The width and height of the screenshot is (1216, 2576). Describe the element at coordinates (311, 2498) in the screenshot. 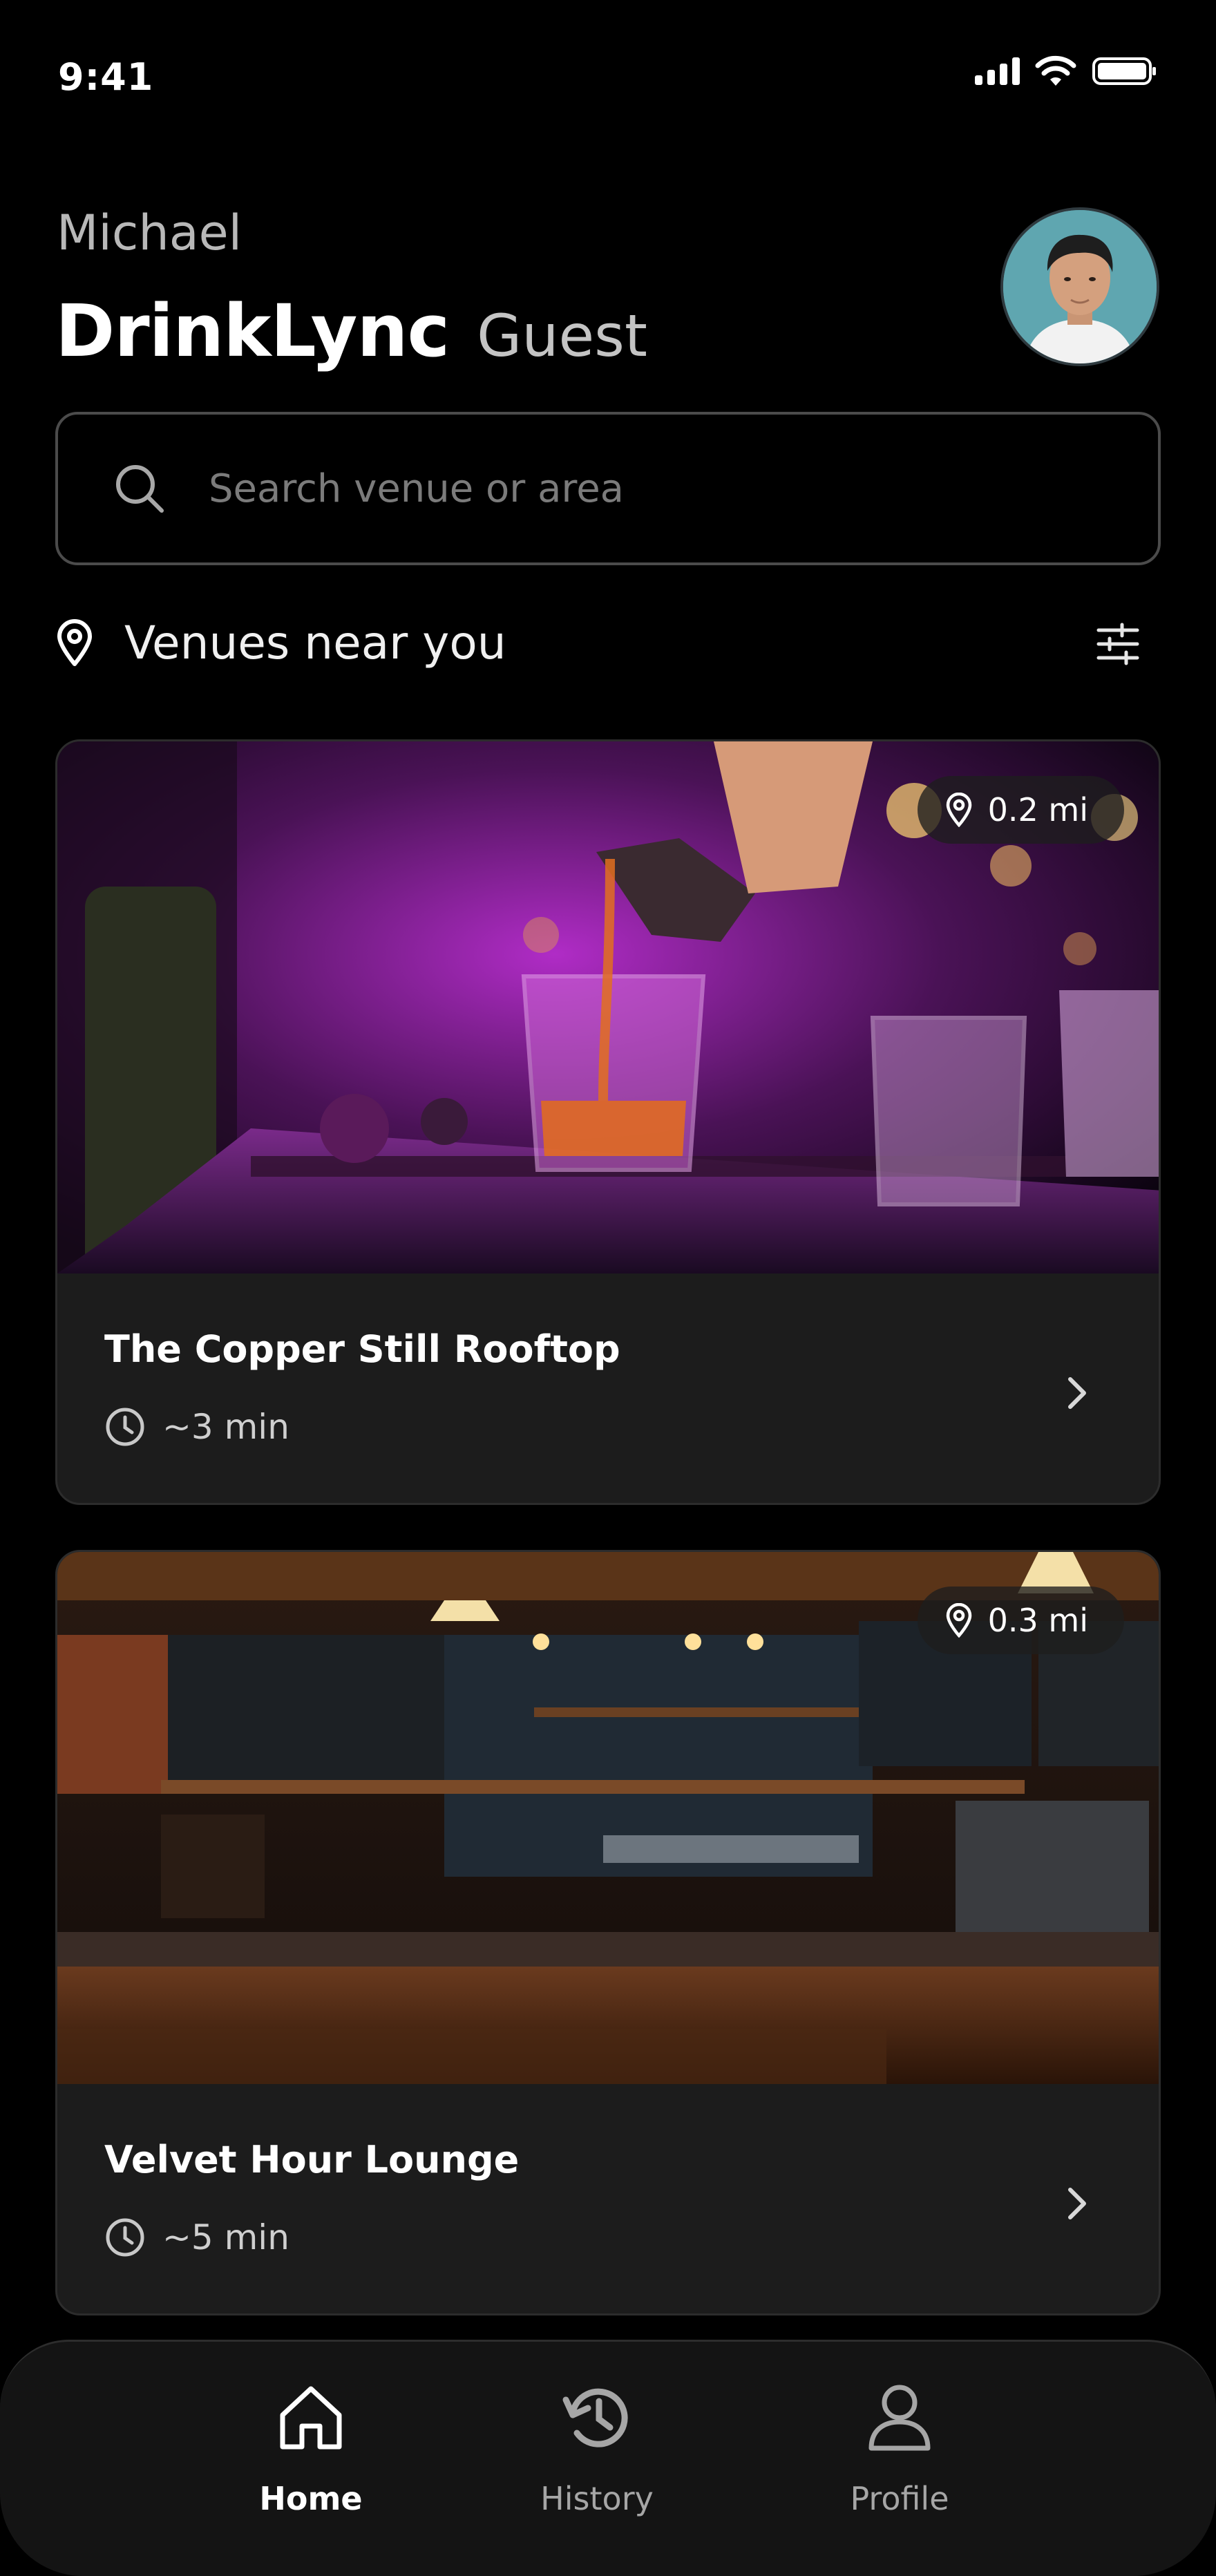

I see `nav-label-home: Home` at that location.